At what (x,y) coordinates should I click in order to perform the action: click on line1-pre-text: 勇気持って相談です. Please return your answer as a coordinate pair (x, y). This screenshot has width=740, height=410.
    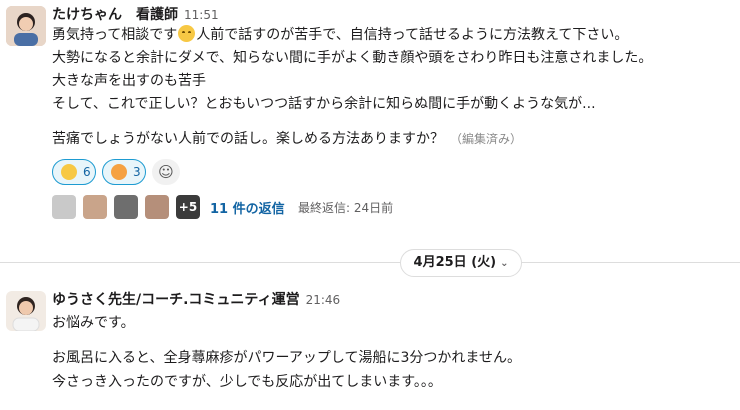
    Looking at the image, I should click on (115, 35).